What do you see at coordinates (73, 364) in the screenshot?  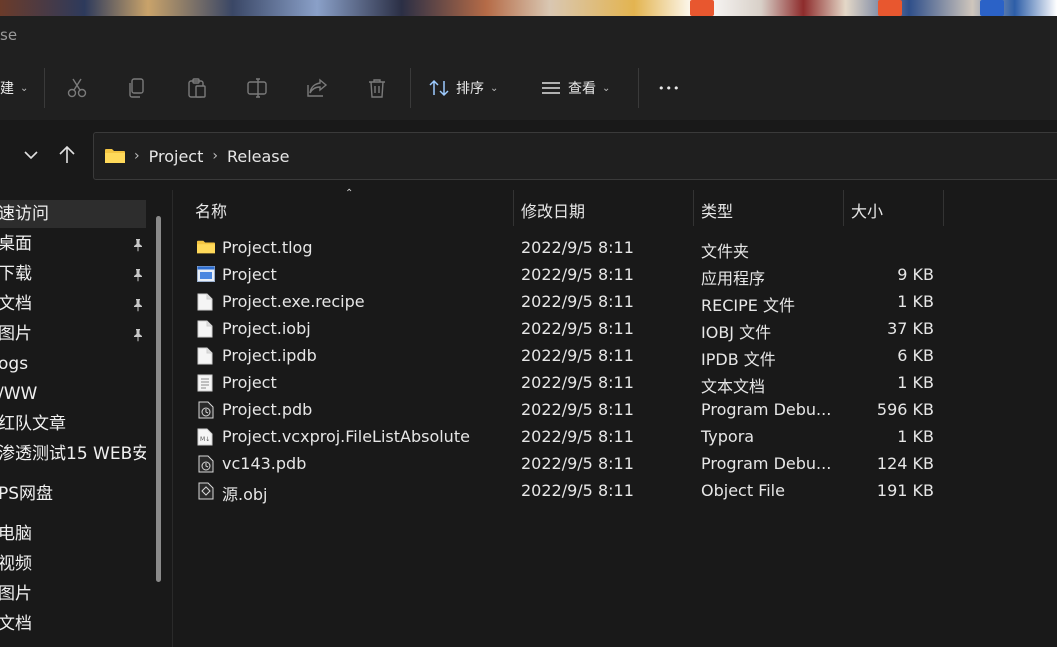 I see `sidebar-item: ogs` at bounding box center [73, 364].